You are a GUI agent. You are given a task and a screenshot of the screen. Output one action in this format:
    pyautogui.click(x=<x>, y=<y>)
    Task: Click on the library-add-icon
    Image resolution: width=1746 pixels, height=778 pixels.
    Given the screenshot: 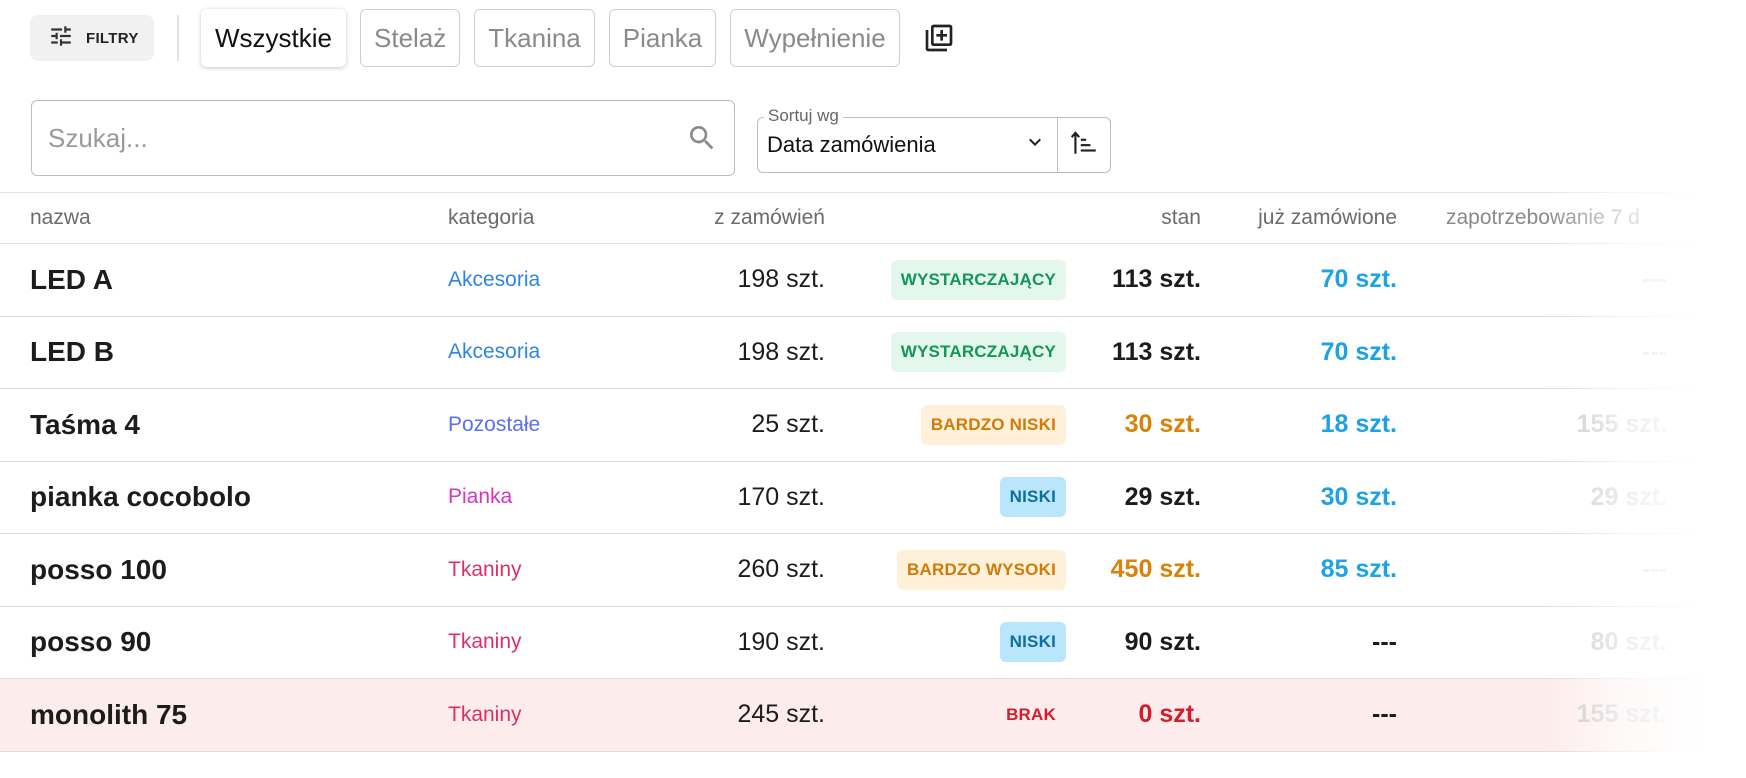 What is the action you would take?
    pyautogui.click(x=939, y=38)
    